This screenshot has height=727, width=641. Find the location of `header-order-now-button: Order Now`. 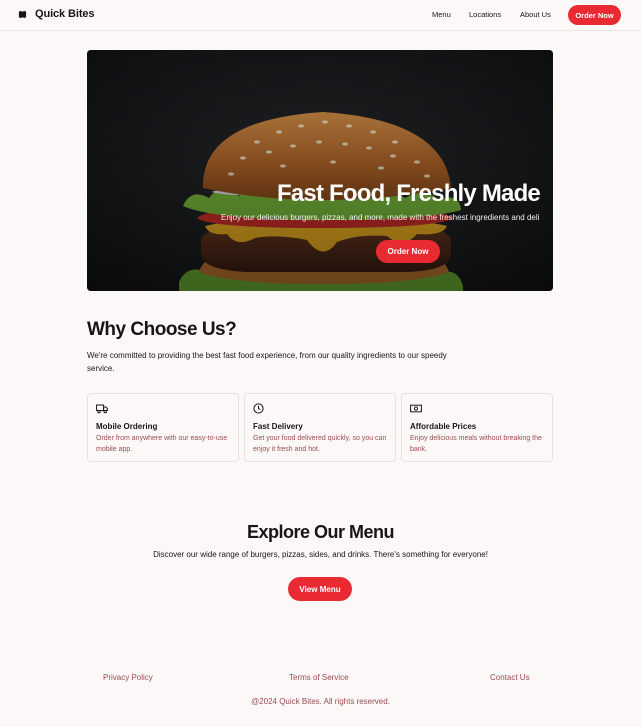

header-order-now-button: Order Now is located at coordinates (594, 15).